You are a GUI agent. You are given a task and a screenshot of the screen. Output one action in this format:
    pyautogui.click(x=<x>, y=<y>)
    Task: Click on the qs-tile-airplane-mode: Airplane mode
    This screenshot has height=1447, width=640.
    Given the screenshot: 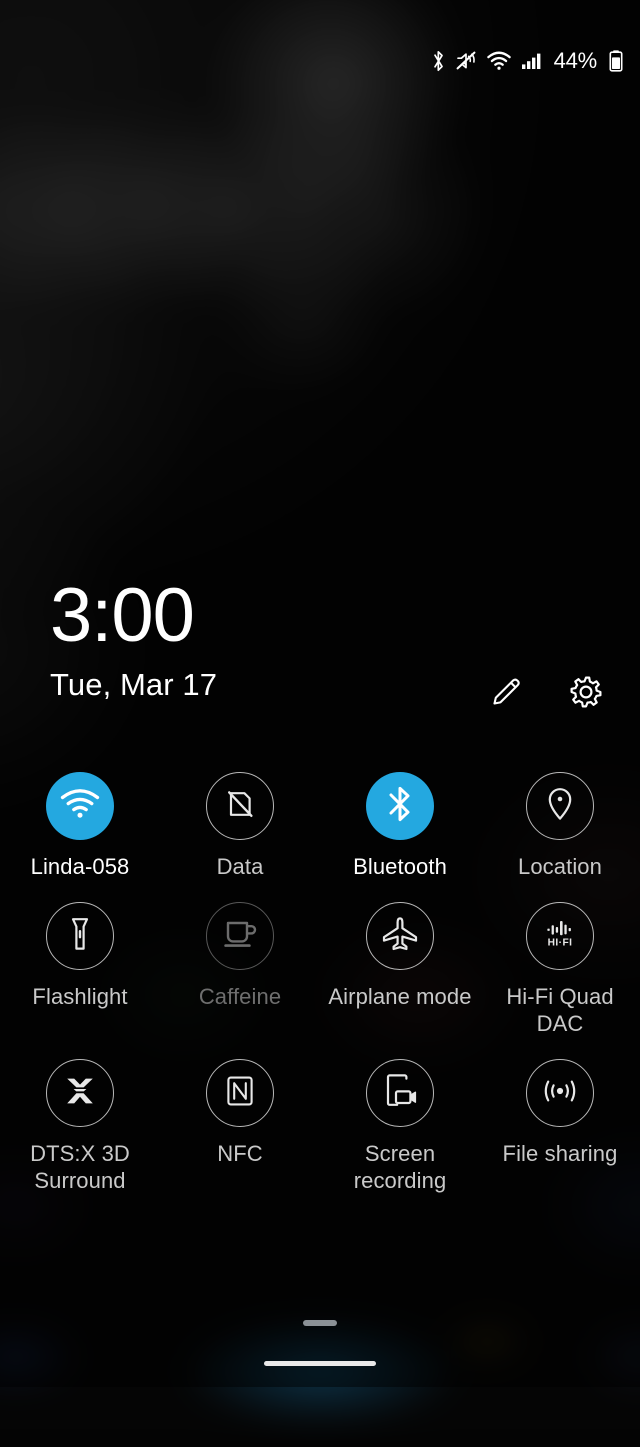 What is the action you would take?
    pyautogui.click(x=400, y=969)
    